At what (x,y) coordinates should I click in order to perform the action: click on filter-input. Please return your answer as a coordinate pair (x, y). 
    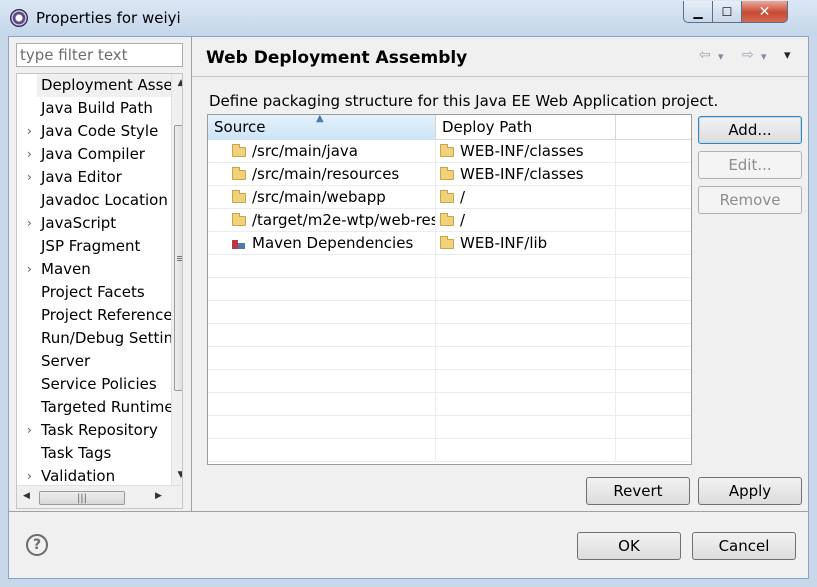
    Looking at the image, I should click on (99, 55).